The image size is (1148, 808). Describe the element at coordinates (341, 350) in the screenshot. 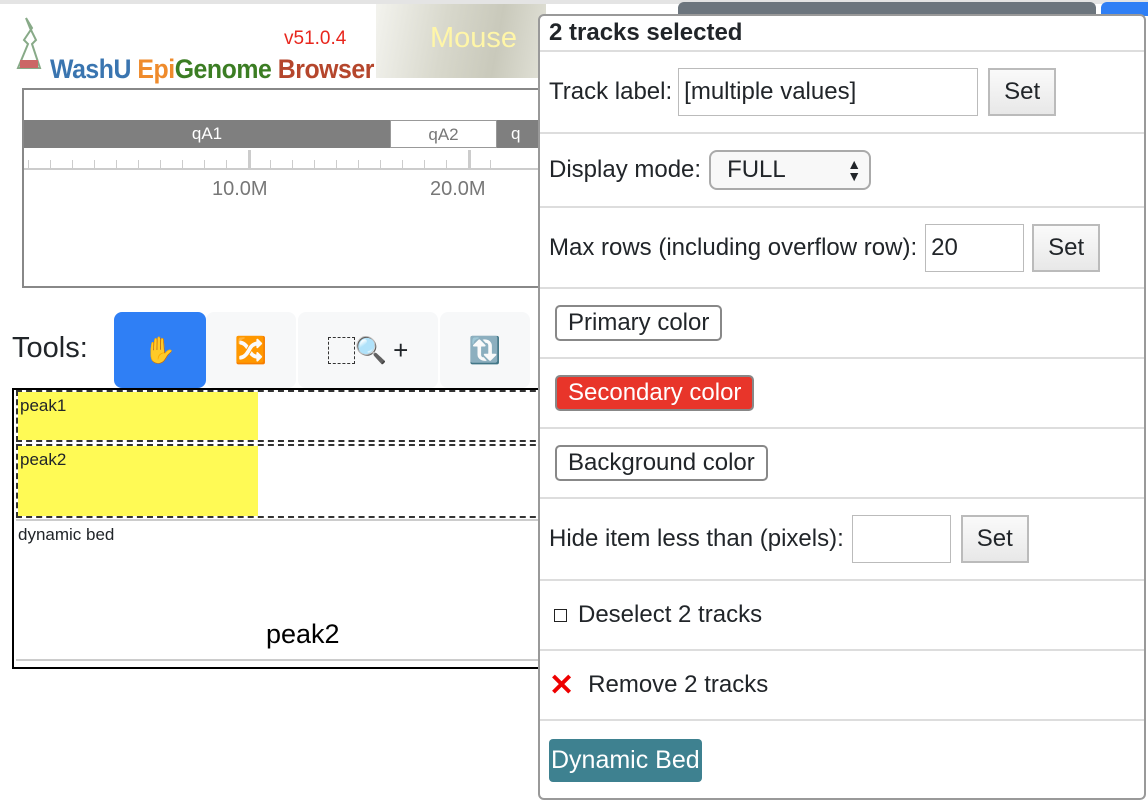

I see `selection-box-icon` at that location.